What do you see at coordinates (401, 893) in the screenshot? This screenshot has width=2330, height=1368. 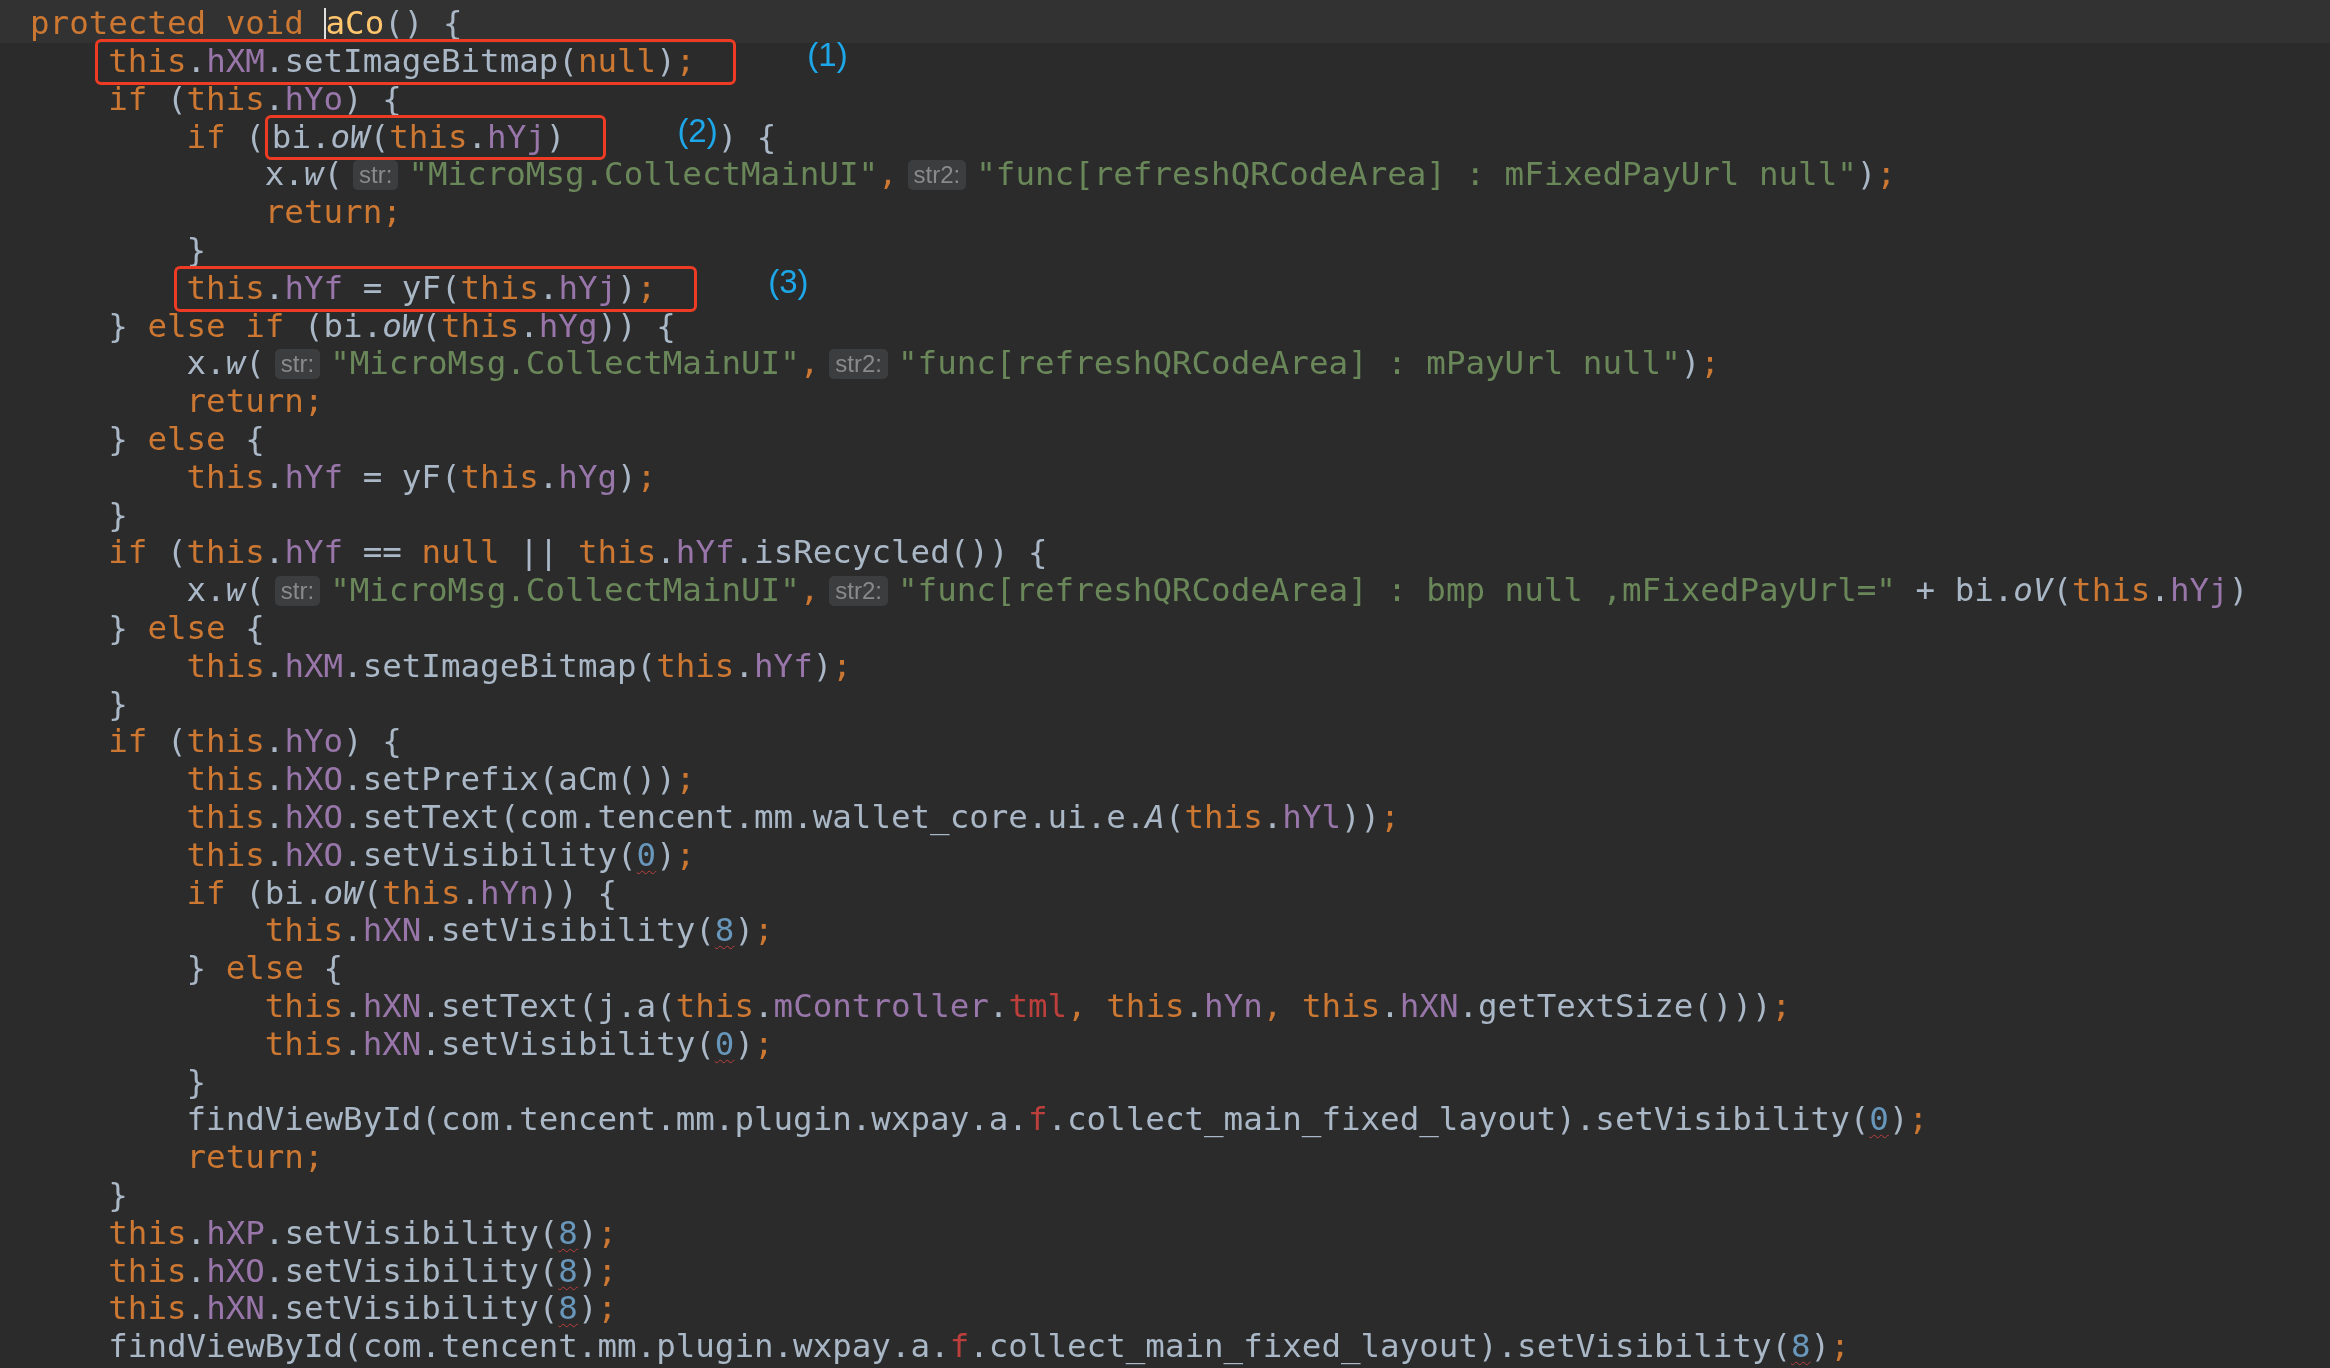 I see `code-text: if (bi.oW(this.hYn)) {` at bounding box center [401, 893].